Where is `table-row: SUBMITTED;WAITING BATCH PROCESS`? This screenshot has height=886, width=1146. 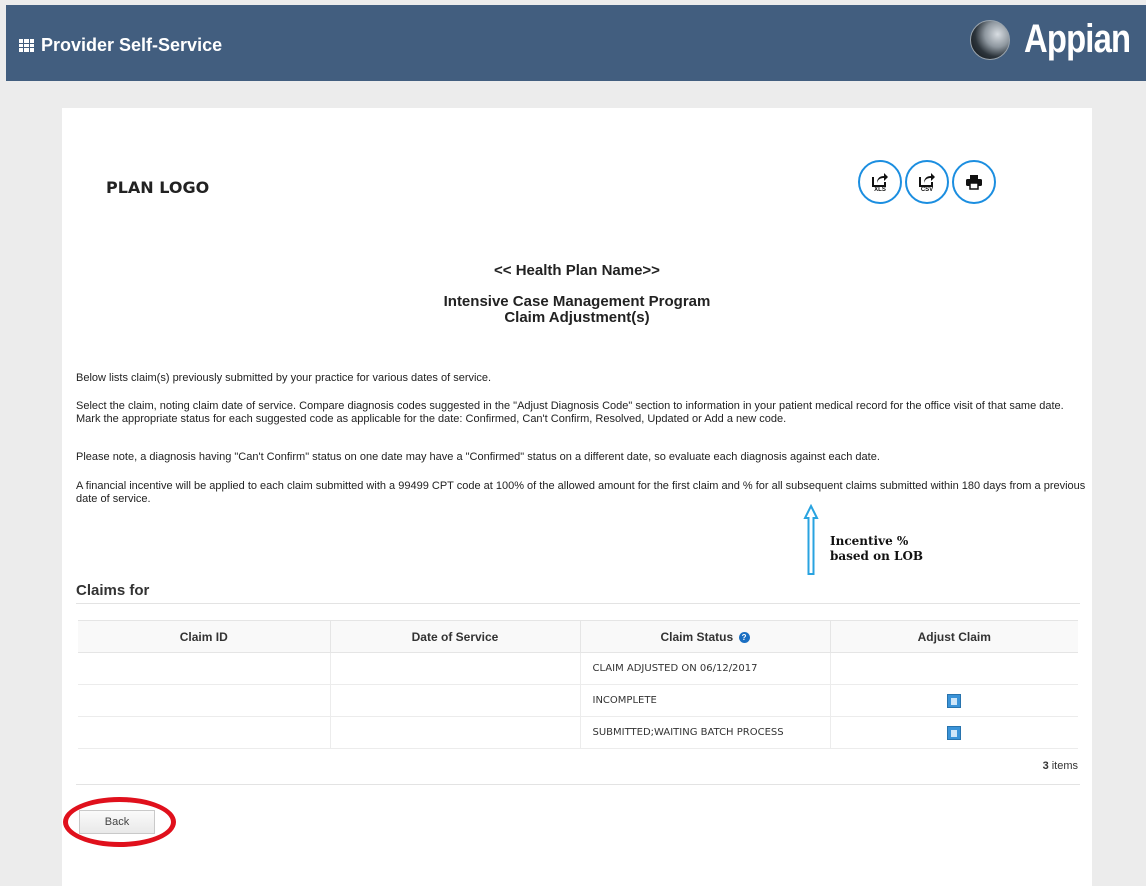 table-row: SUBMITTED;WAITING BATCH PROCESS is located at coordinates (578, 732).